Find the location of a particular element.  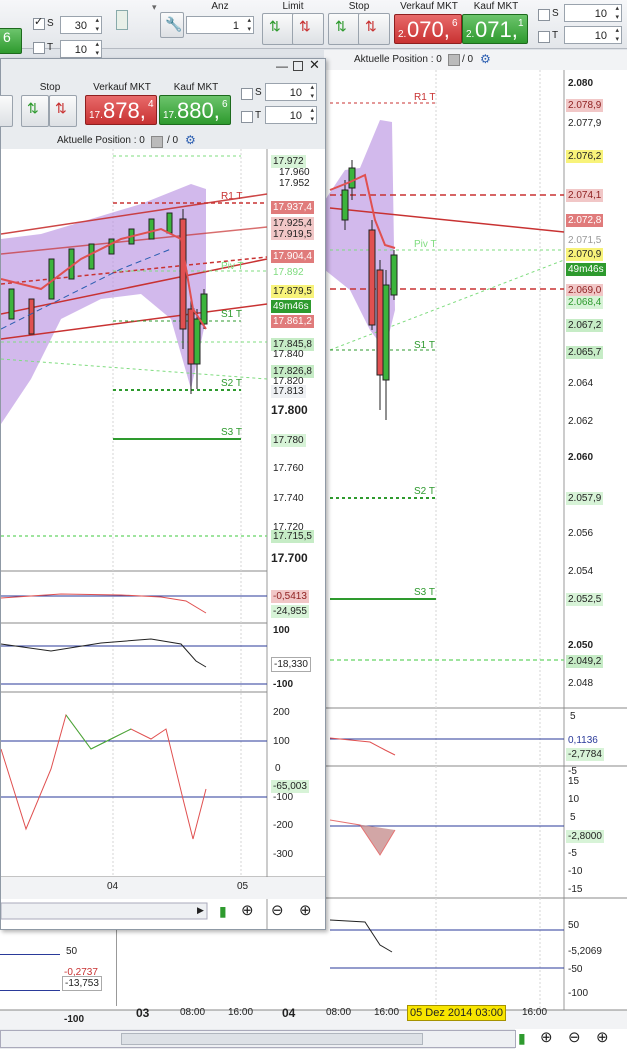

left-bottom-v2: -13,753 is located at coordinates (82, 983).